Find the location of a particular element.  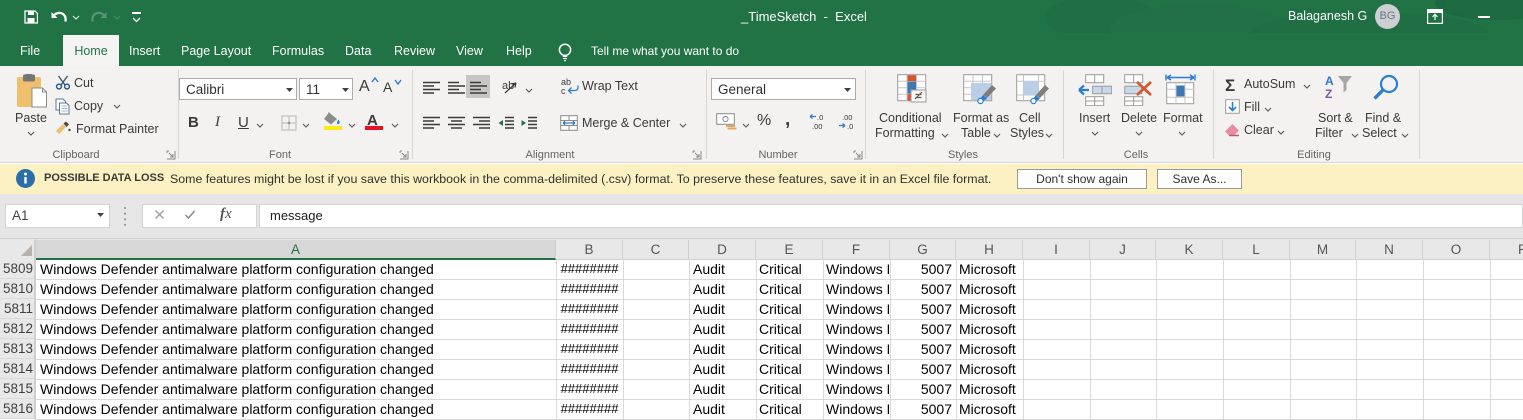

svg-text: Z is located at coordinates (1328, 93).